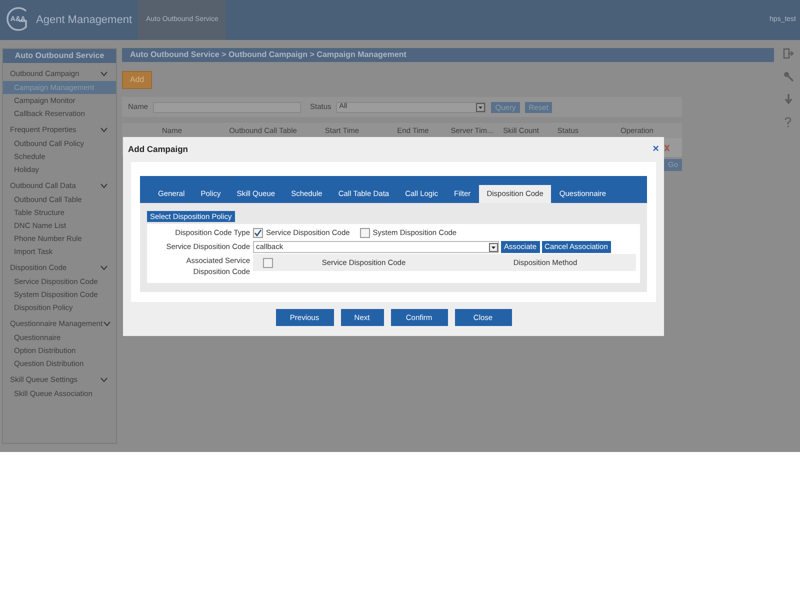  I want to click on download-icon, so click(788, 99).